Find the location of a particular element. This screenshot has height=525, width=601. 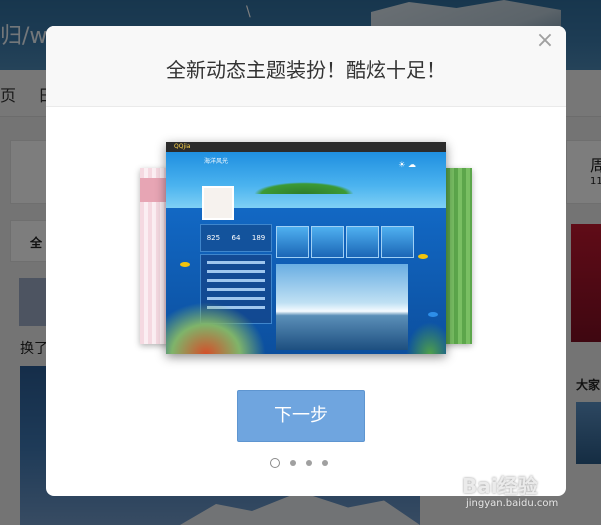

carousel-dot-active is located at coordinates (275, 463).